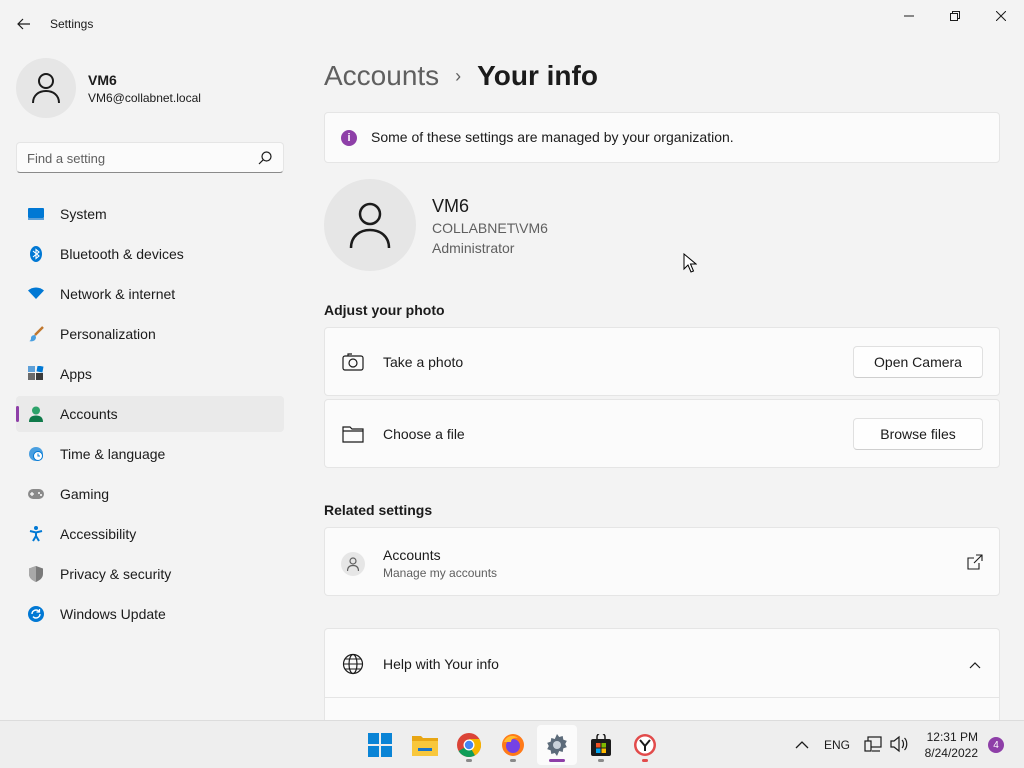 The image size is (1024, 768). Describe the element at coordinates (353, 362) in the screenshot. I see `camera-icon` at that location.